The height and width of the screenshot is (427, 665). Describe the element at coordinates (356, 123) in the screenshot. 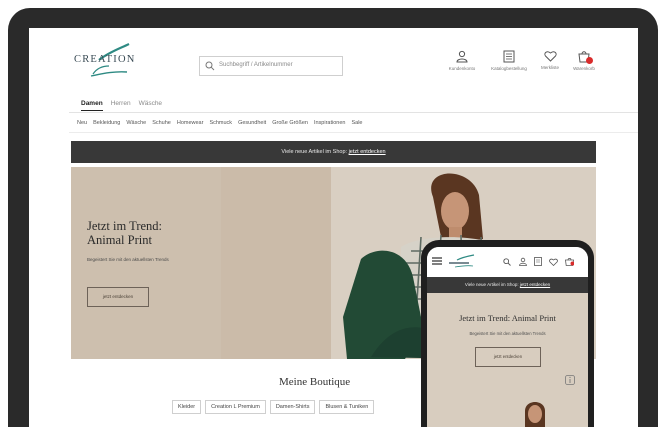

I see `nav-item-sale: Sale` at that location.